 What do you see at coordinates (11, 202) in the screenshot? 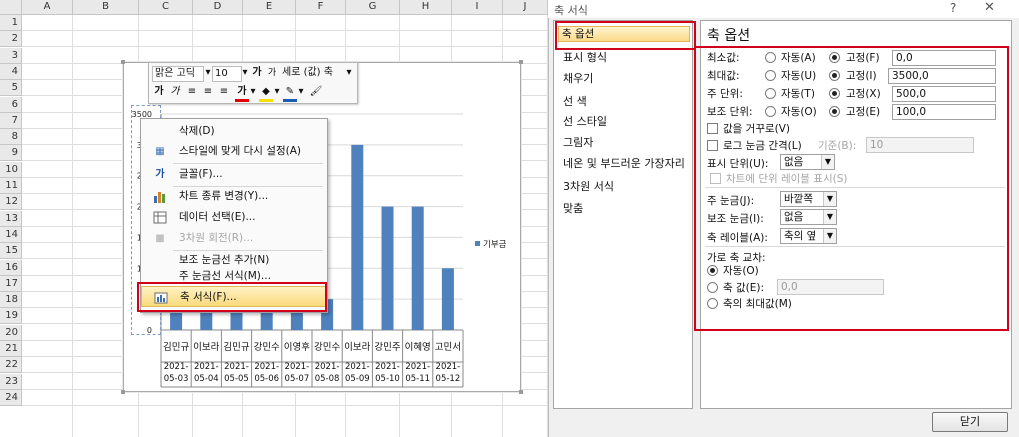
I see `row-header: 12` at bounding box center [11, 202].